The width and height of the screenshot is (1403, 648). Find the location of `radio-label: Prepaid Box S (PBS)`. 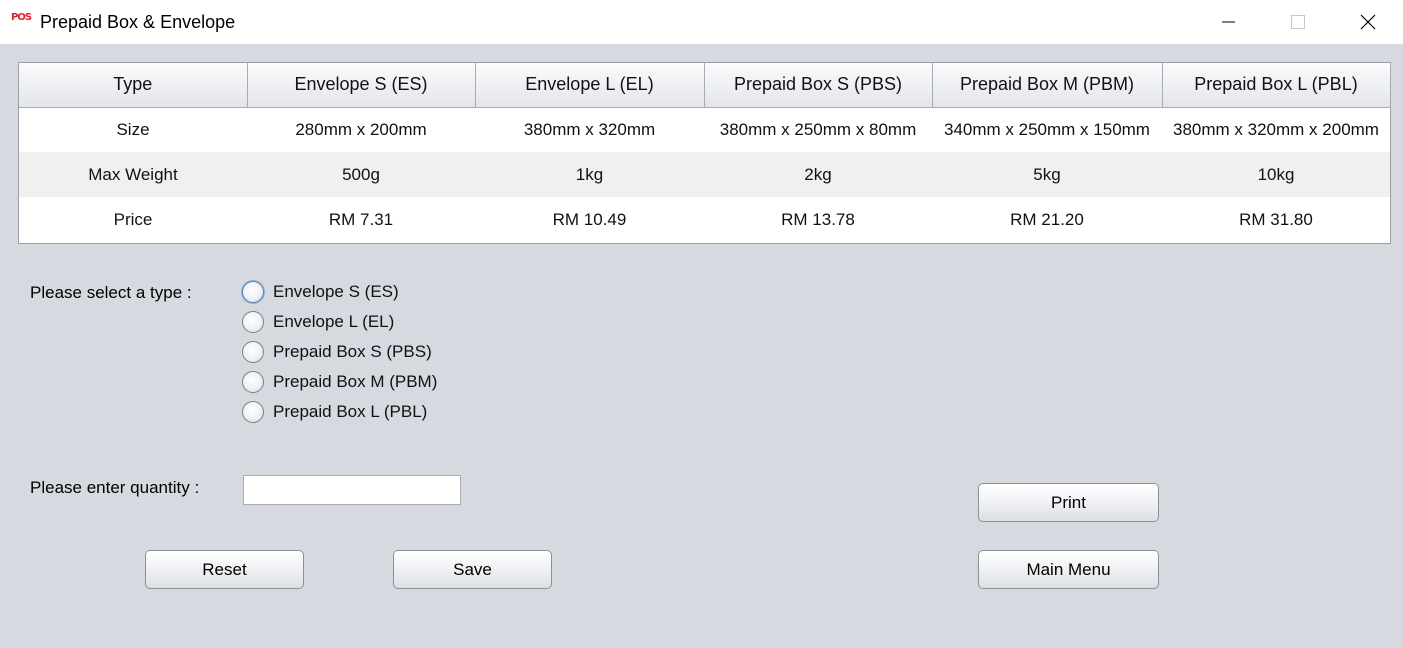

radio-label: Prepaid Box S (PBS) is located at coordinates (352, 352).